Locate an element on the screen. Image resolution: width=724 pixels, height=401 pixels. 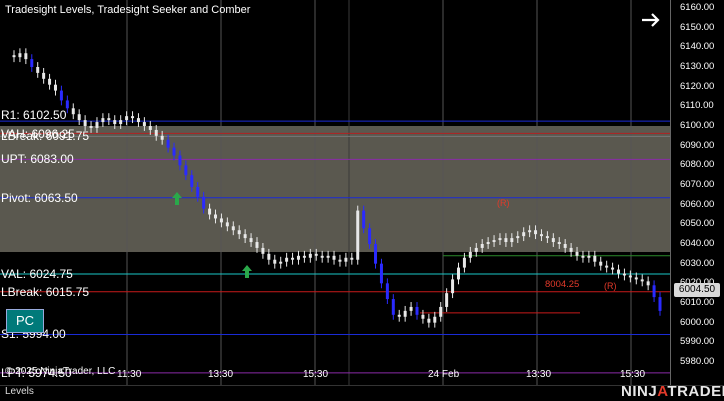
price-tick-label: 5990.00 is located at coordinates (697, 342).